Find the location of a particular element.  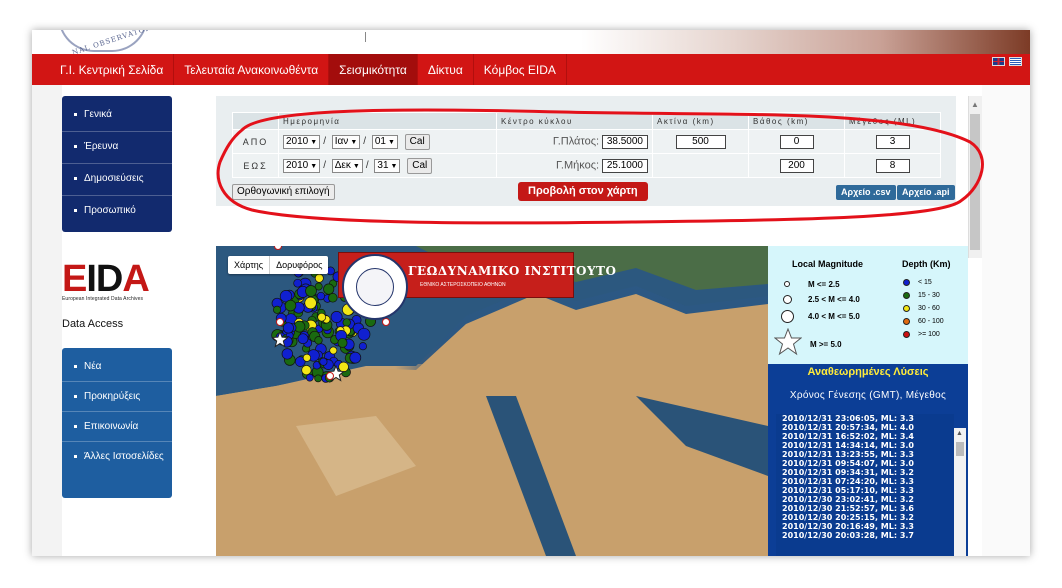

list-item: 2010/12/31 16:52:02, ML: 3.4 is located at coordinates (865, 436).